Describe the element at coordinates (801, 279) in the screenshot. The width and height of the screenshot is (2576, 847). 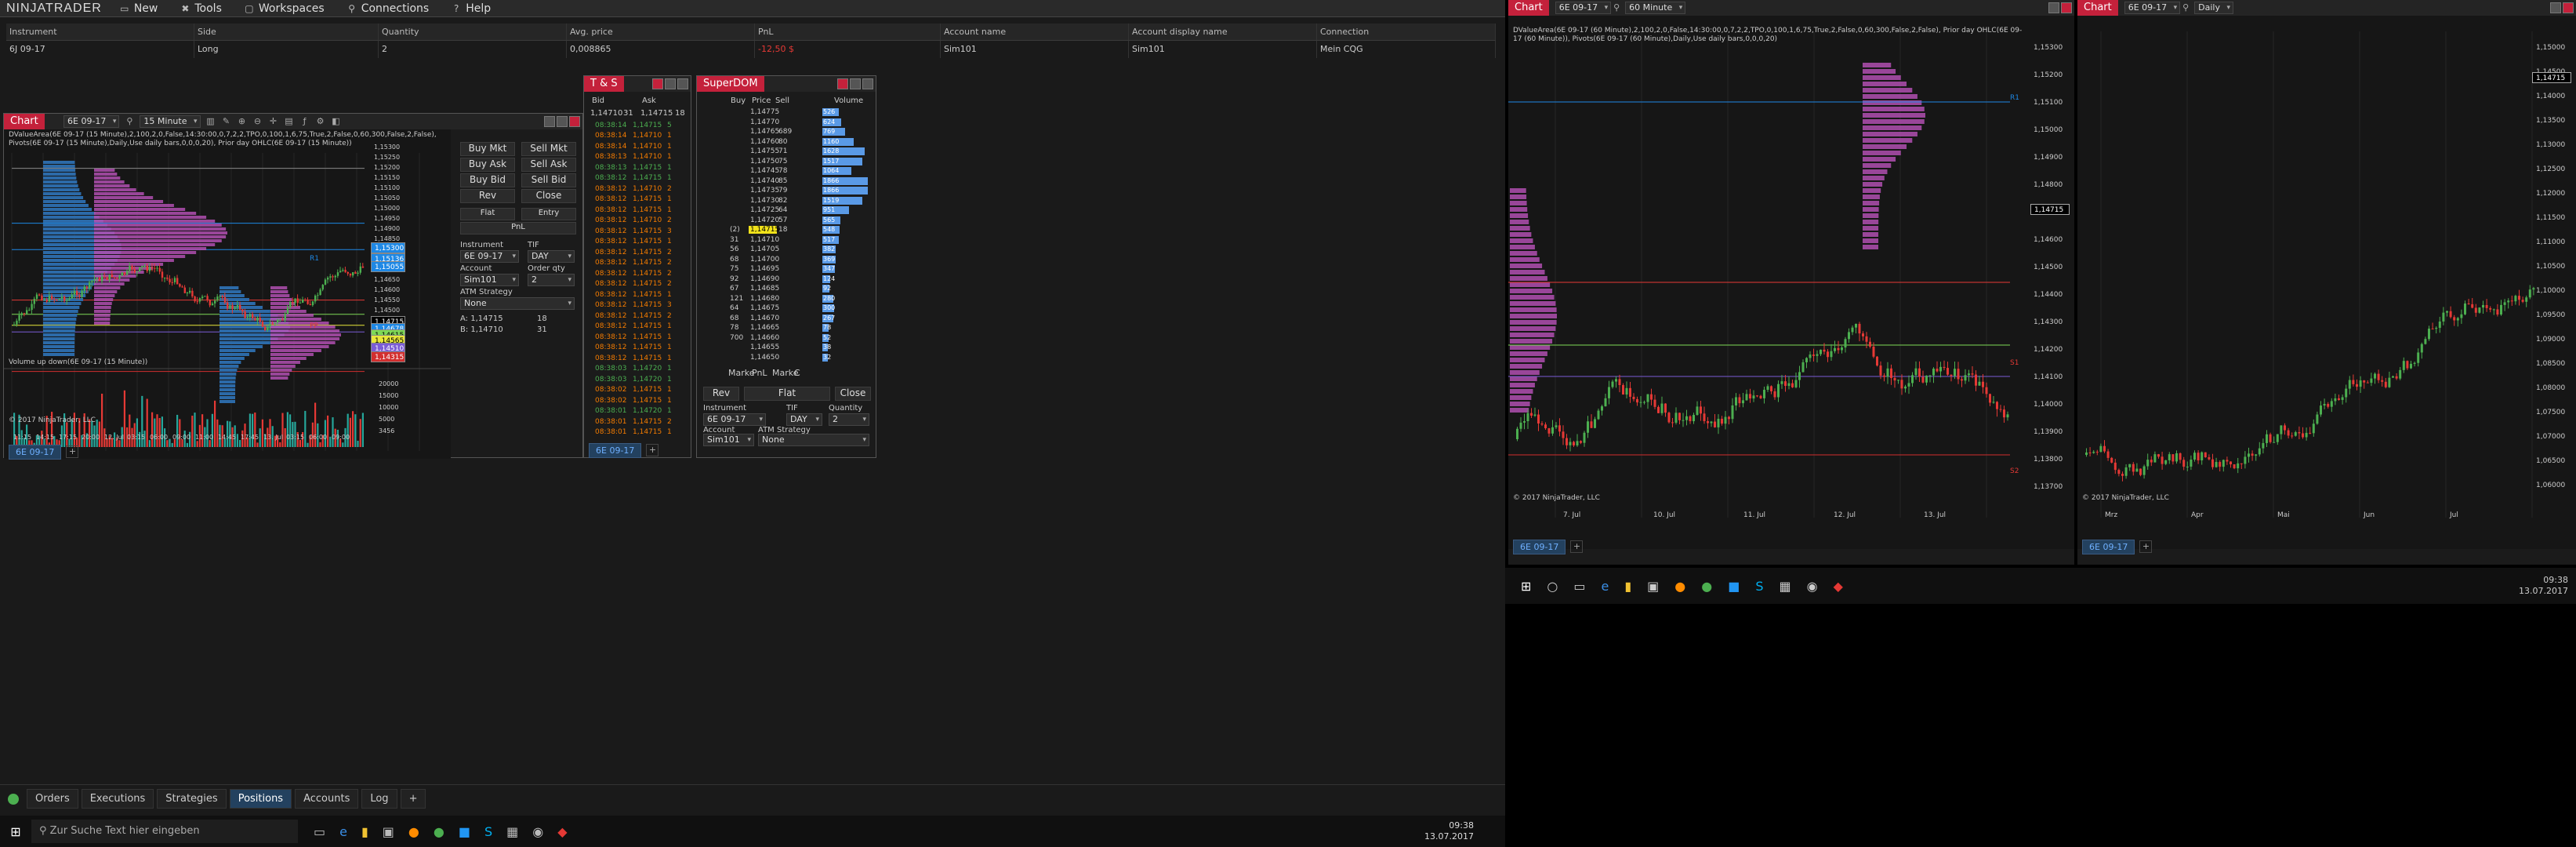
I see `table-row: 92 1,14690 124` at that location.